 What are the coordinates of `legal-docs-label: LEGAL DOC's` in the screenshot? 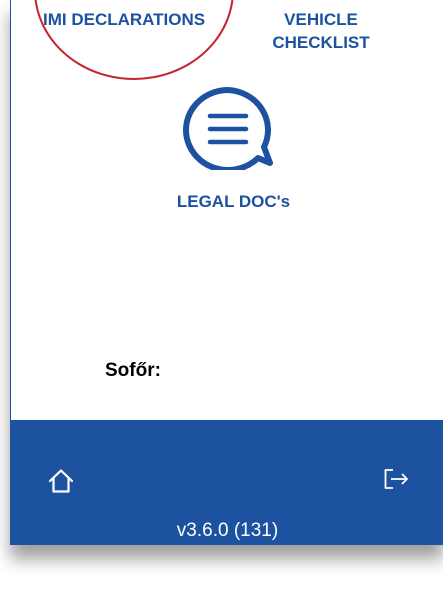 It's located at (233, 201).